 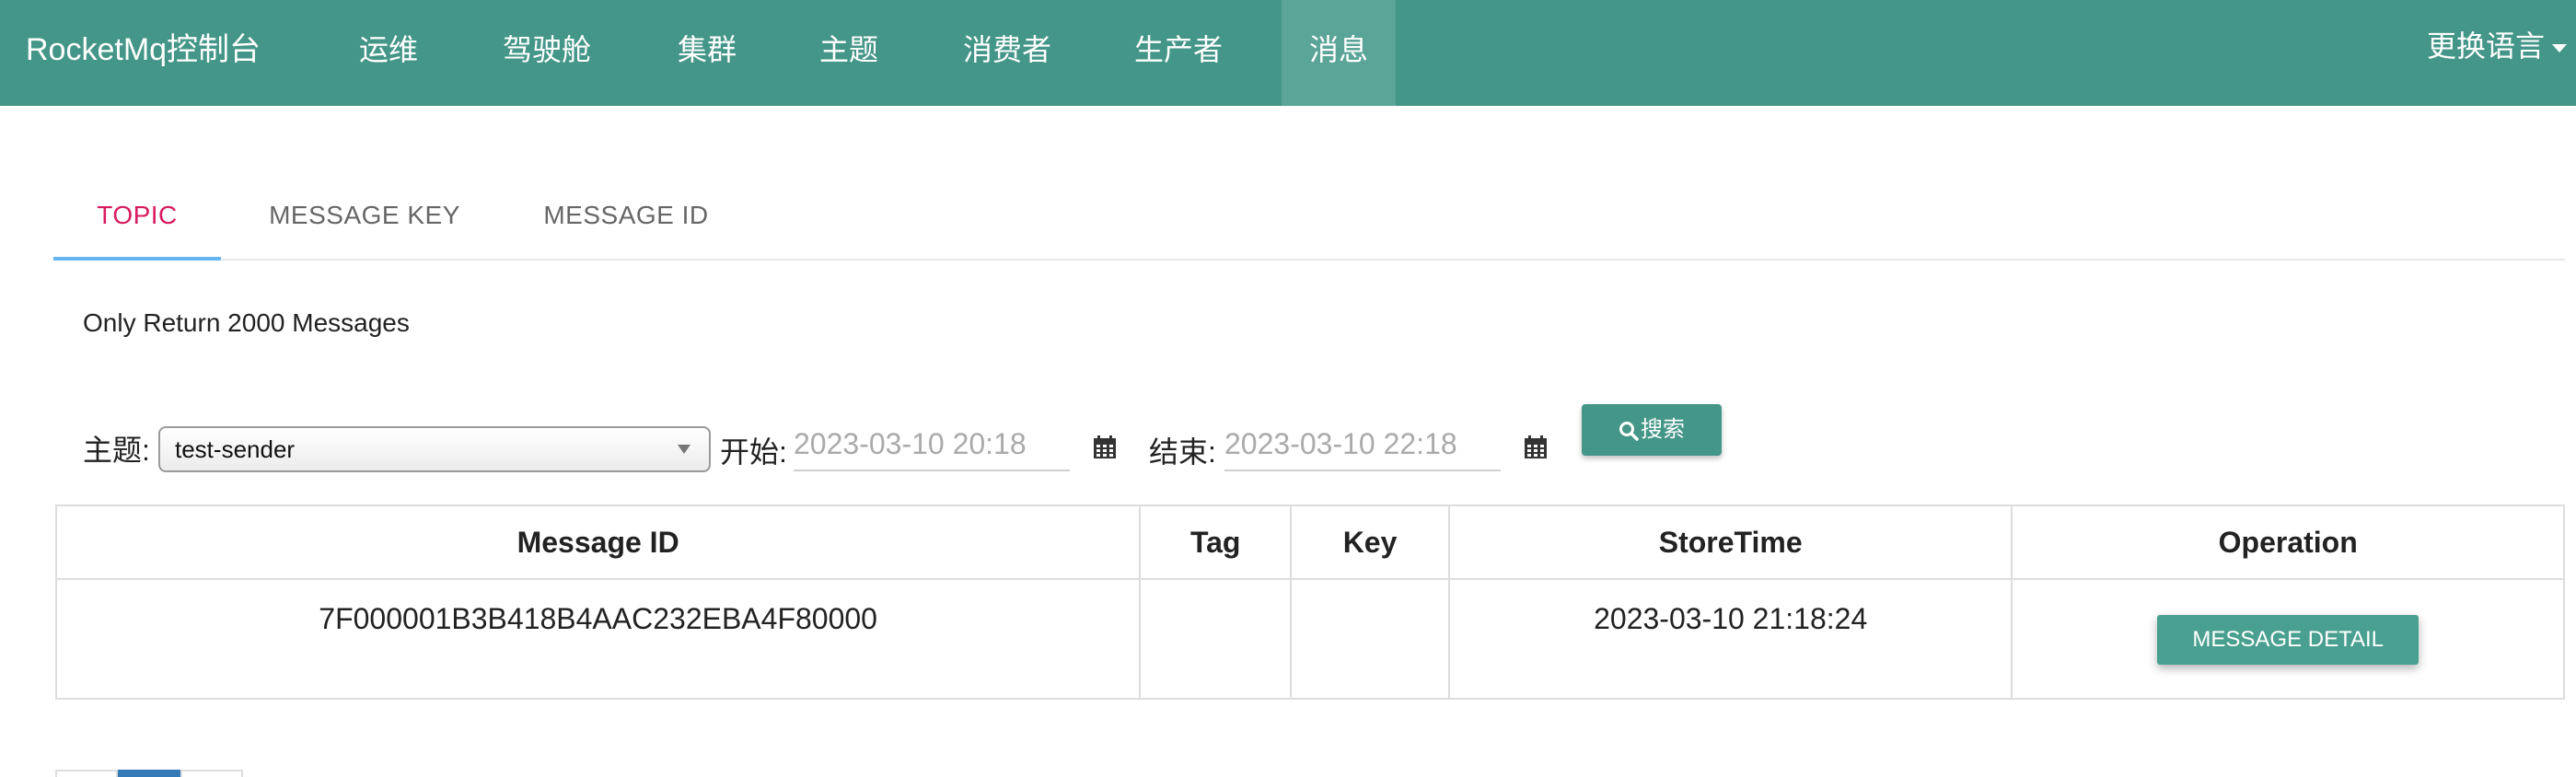 I want to click on cell-key, so click(x=1370, y=639).